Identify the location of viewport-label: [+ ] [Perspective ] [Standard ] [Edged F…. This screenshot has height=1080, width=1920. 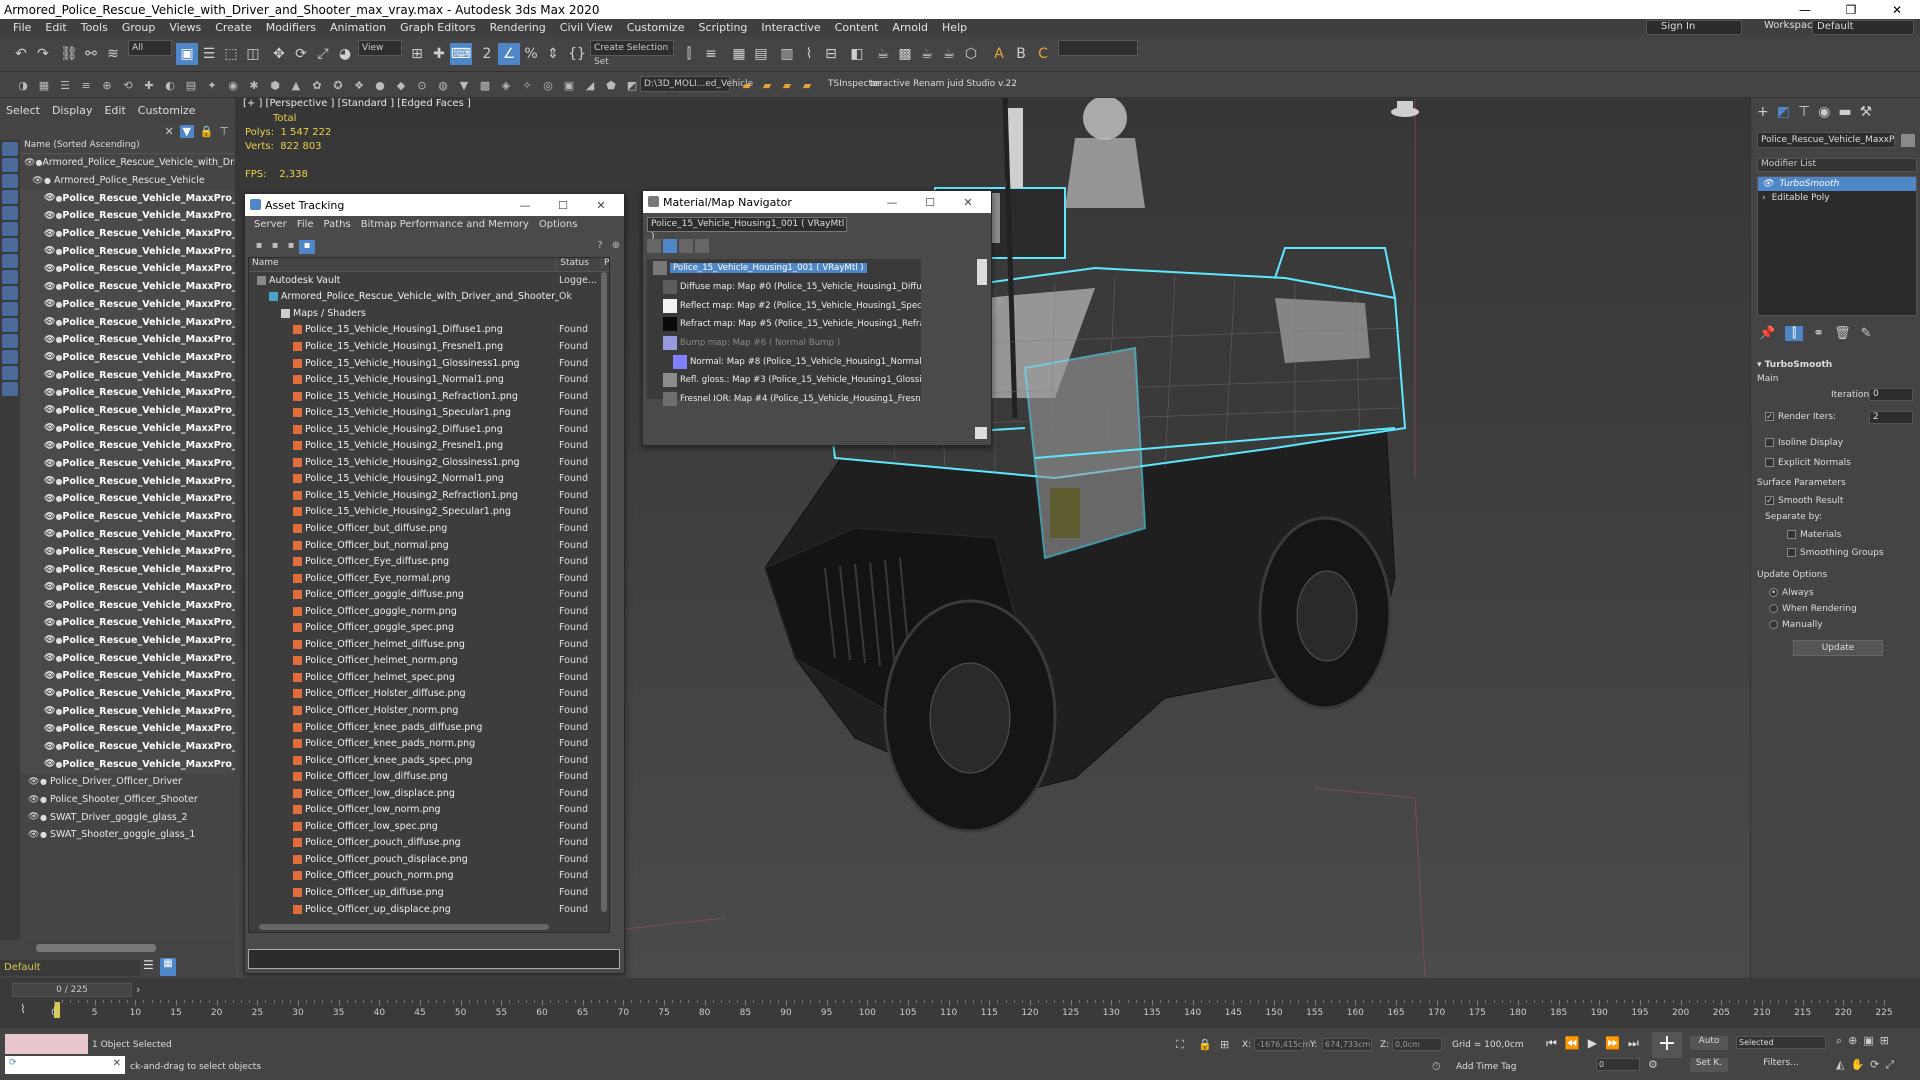
(357, 103).